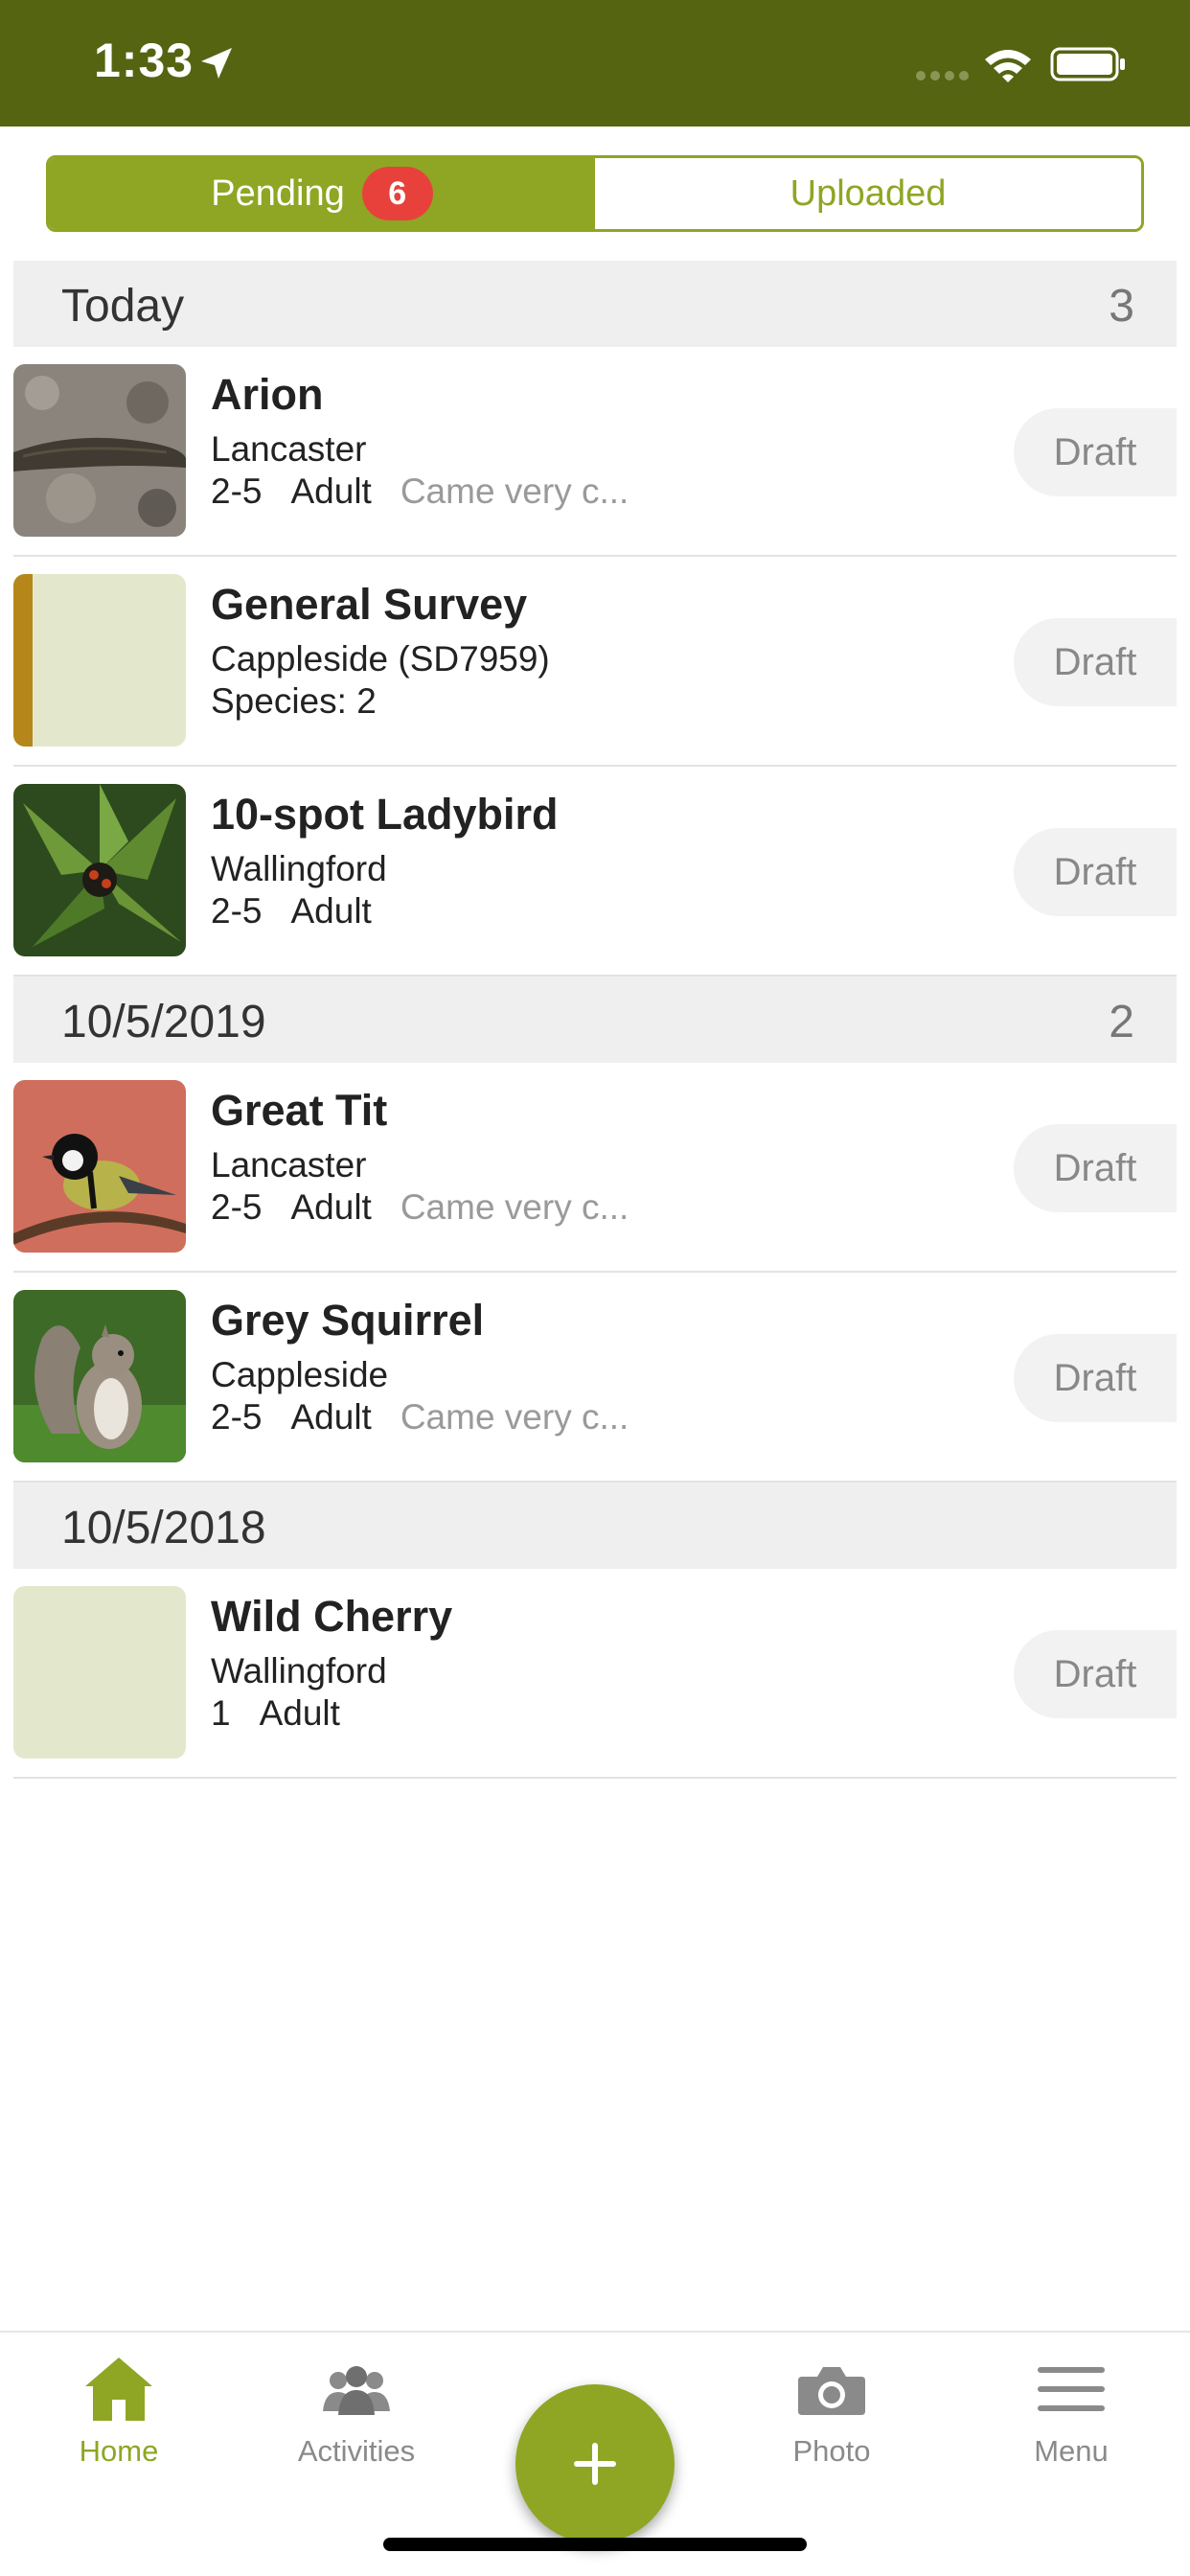  Describe the element at coordinates (119, 2389) in the screenshot. I see `home-icon` at that location.